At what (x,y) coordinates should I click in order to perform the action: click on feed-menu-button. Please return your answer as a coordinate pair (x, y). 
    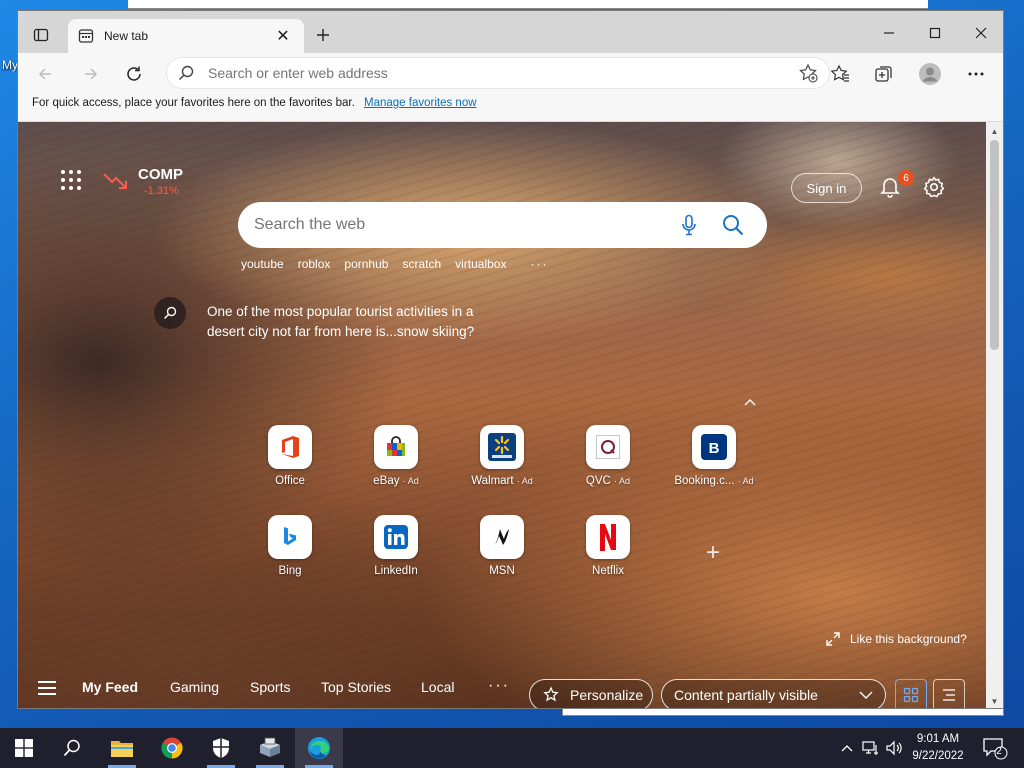
    Looking at the image, I should click on (47, 688).